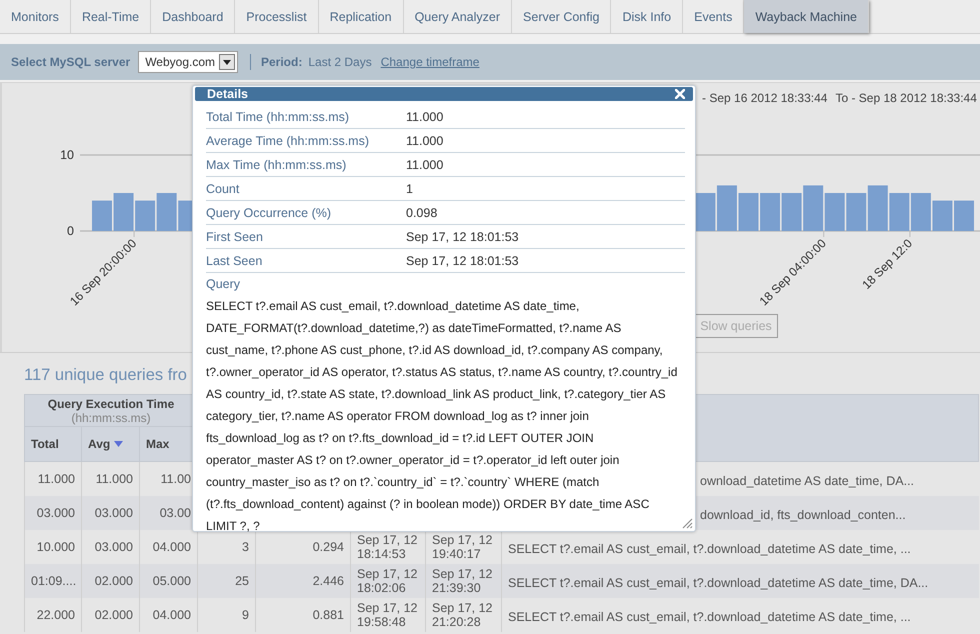 The width and height of the screenshot is (980, 634). Describe the element at coordinates (227, 615) in the screenshot. I see `table-cell: 9` at that location.